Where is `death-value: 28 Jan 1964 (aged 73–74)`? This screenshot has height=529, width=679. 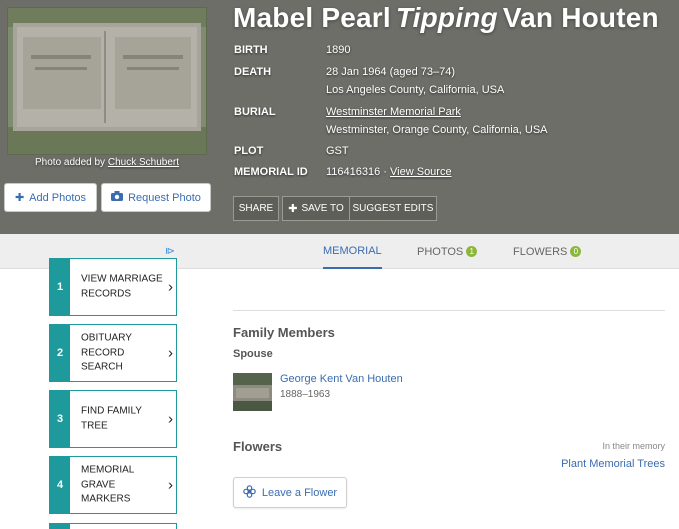 death-value: 28 Jan 1964 (aged 73–74) is located at coordinates (391, 72).